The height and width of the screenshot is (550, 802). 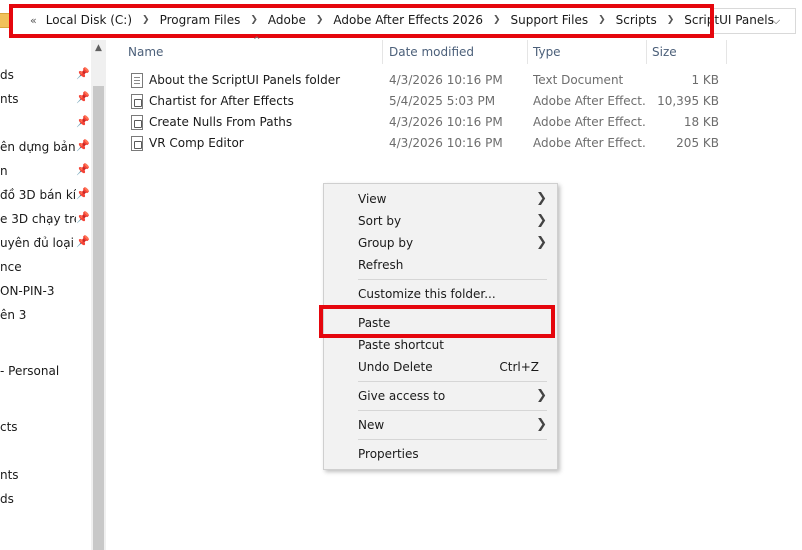 I want to click on text-file-icon, so click(x=137, y=80).